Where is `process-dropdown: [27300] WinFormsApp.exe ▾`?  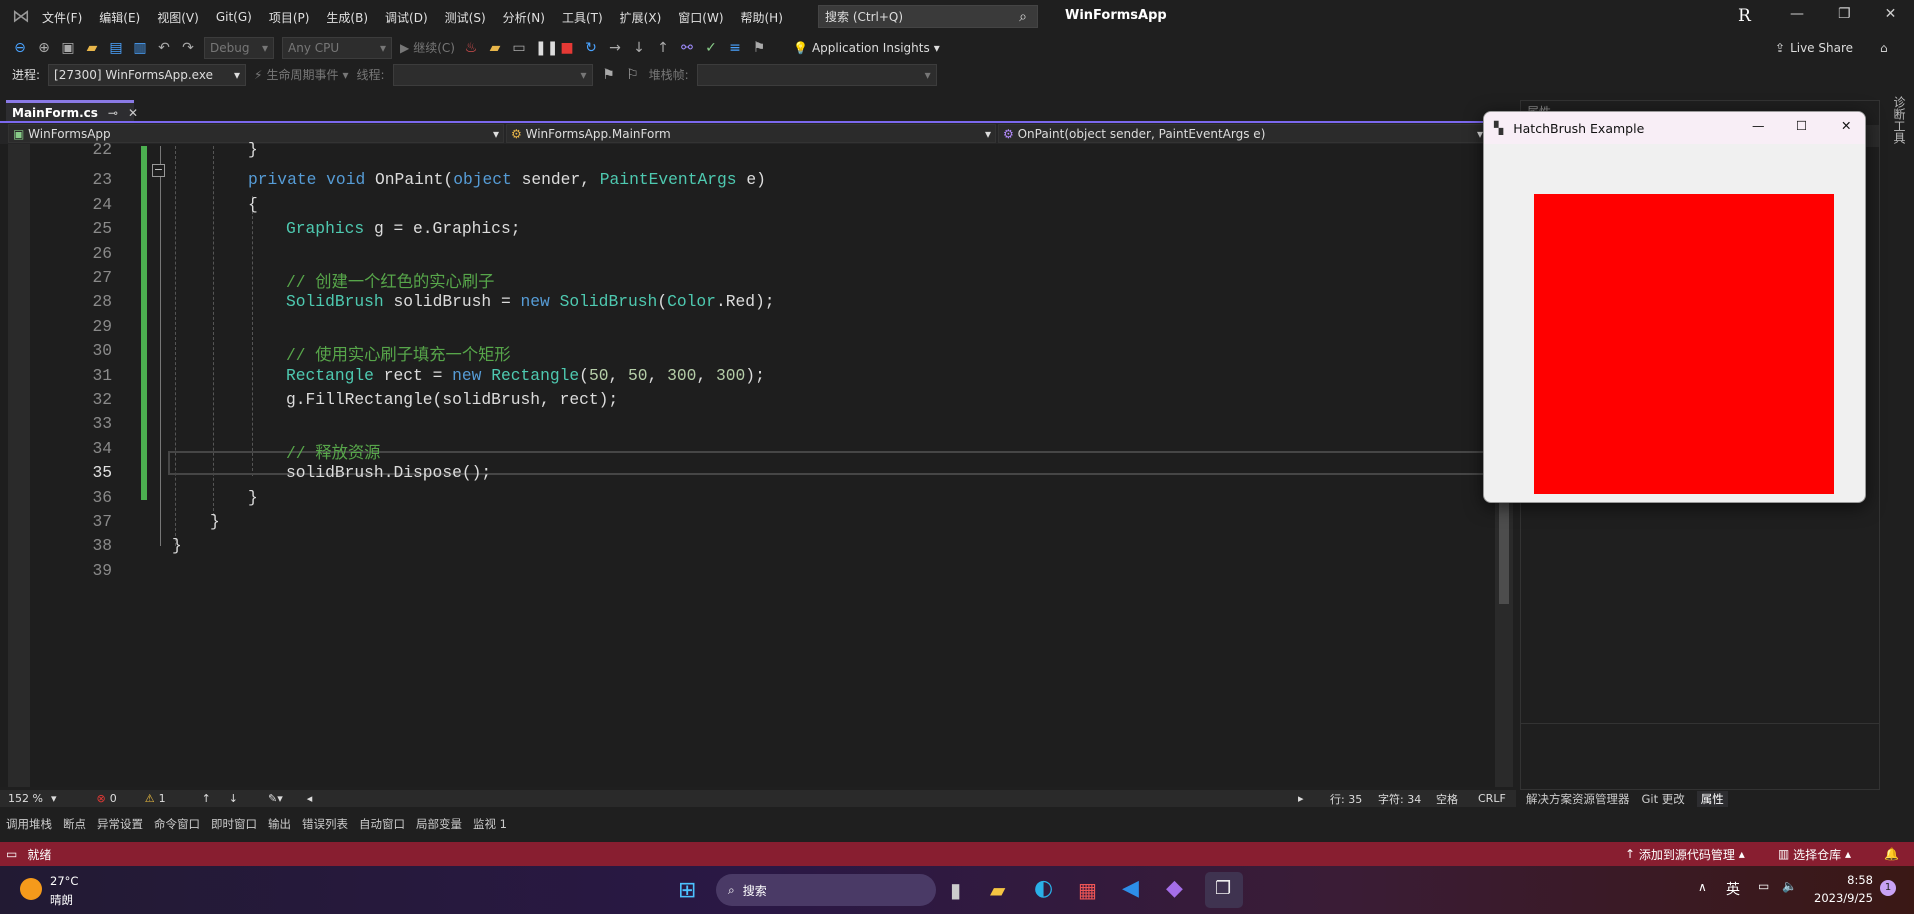 process-dropdown: [27300] WinFormsApp.exe ▾ is located at coordinates (147, 74).